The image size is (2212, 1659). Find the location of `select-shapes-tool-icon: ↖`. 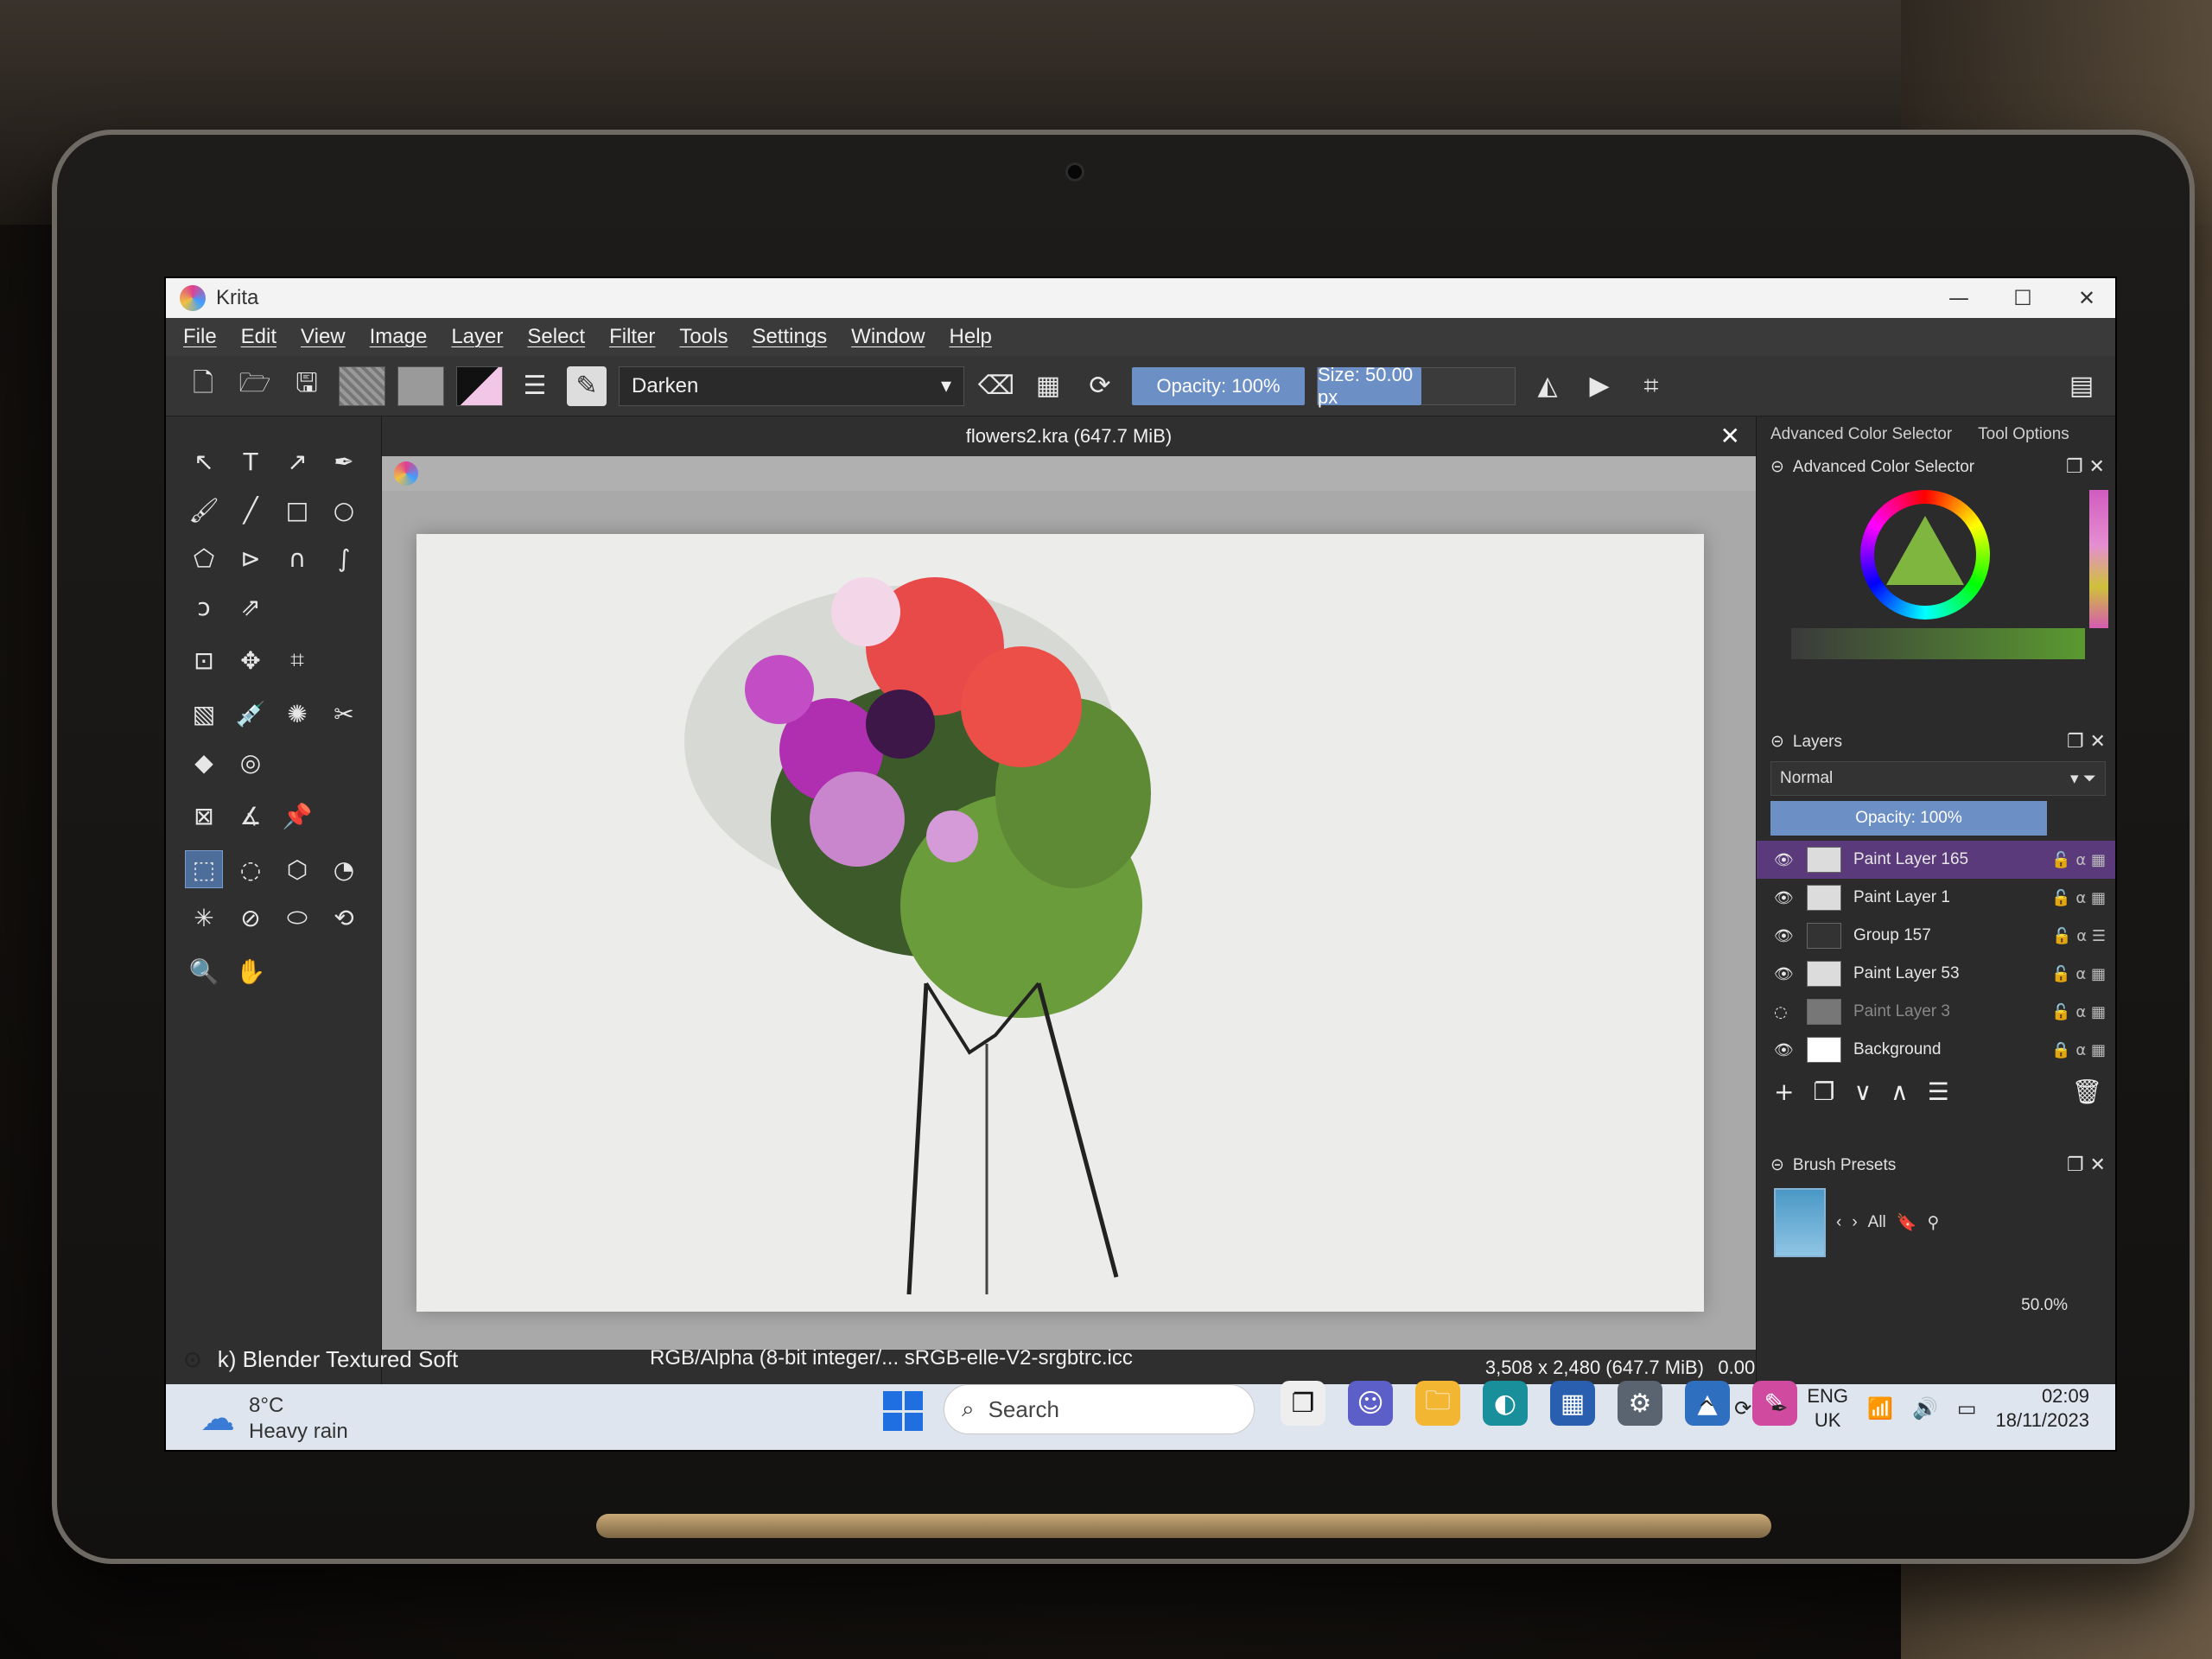

select-shapes-tool-icon: ↖ is located at coordinates (204, 461).